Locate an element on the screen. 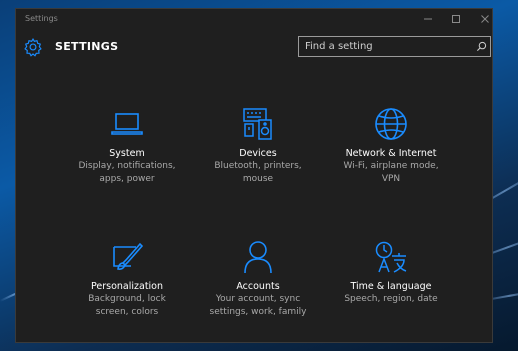 The height and width of the screenshot is (351, 518). category-time-language: Time & language Speech, region, date is located at coordinates (391, 272).